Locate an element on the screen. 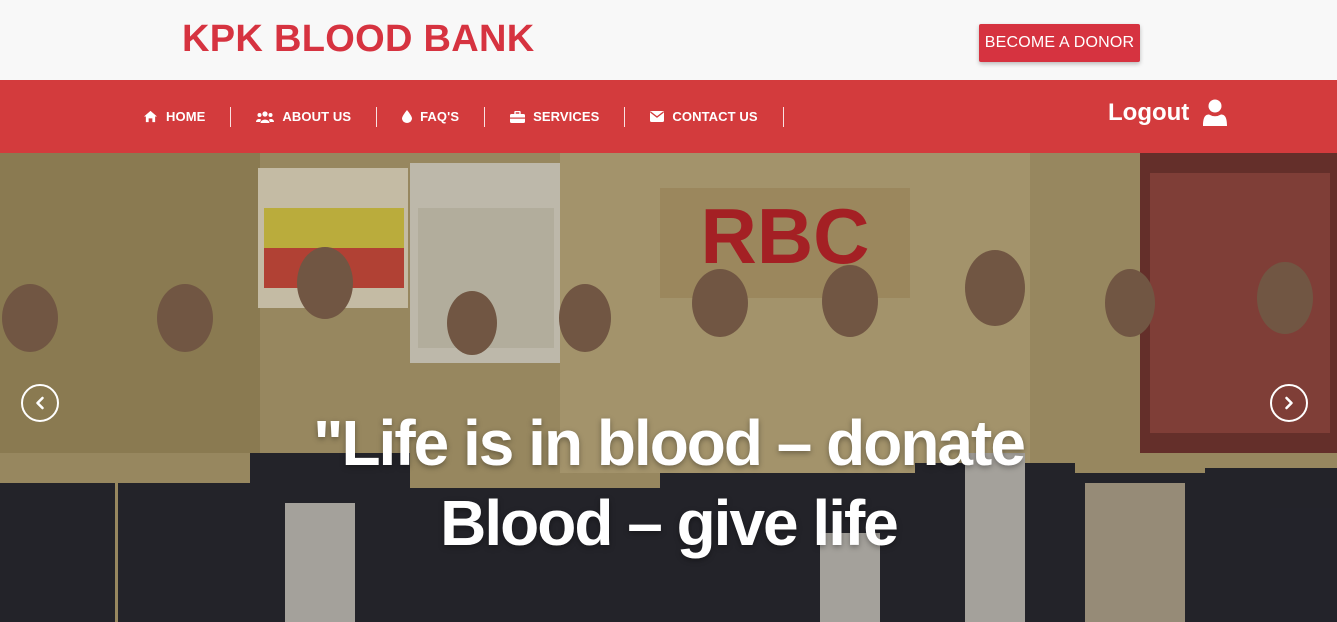 This screenshot has width=1337, height=622. users-icon is located at coordinates (265, 116).